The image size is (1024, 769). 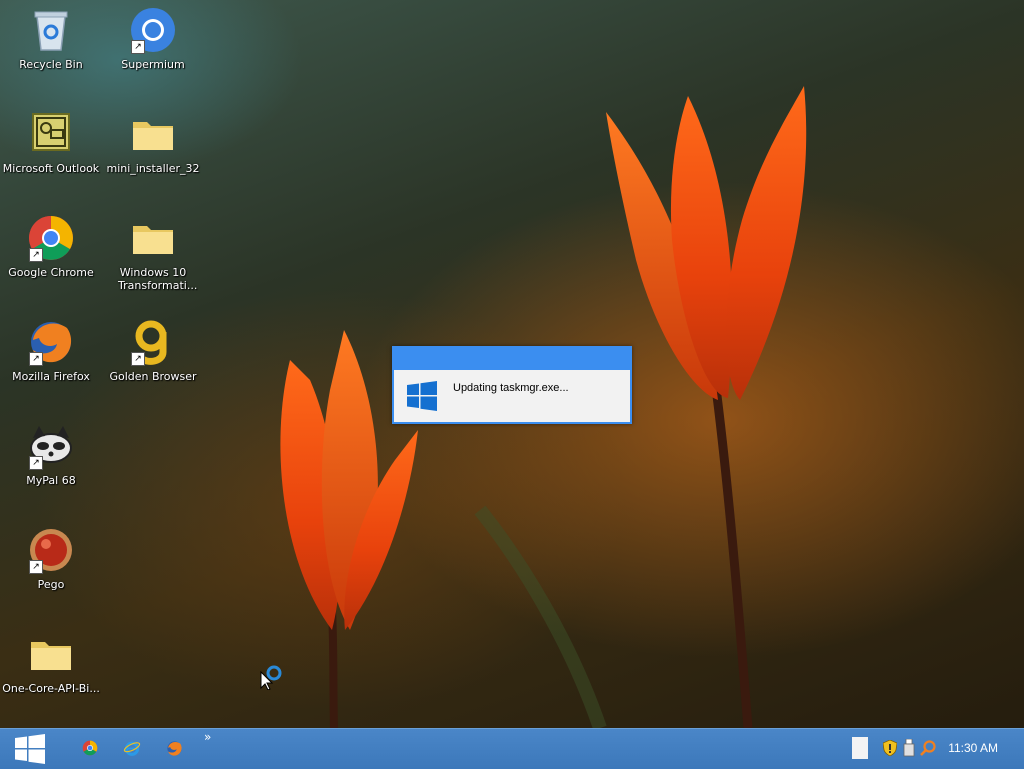 I want to click on desktop-icon-label: Golden Browser, so click(x=153, y=376).